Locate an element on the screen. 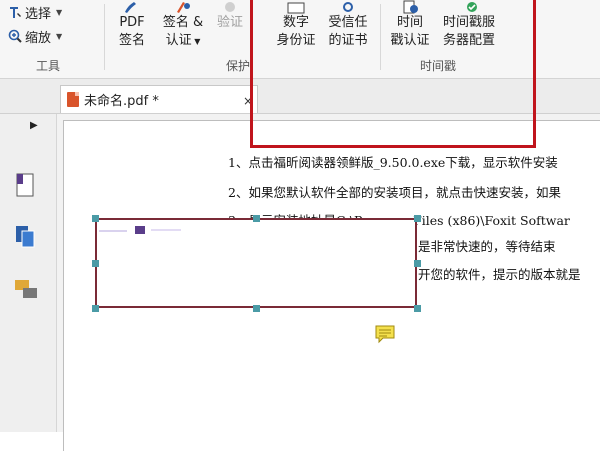 The height and width of the screenshot is (451, 600). server-check-icon is located at coordinates (472, 7).